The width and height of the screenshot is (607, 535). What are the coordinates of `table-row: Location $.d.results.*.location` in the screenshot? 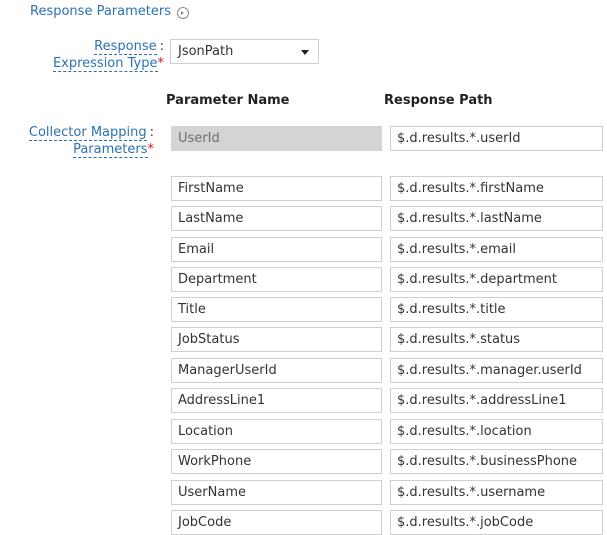 It's located at (387, 431).